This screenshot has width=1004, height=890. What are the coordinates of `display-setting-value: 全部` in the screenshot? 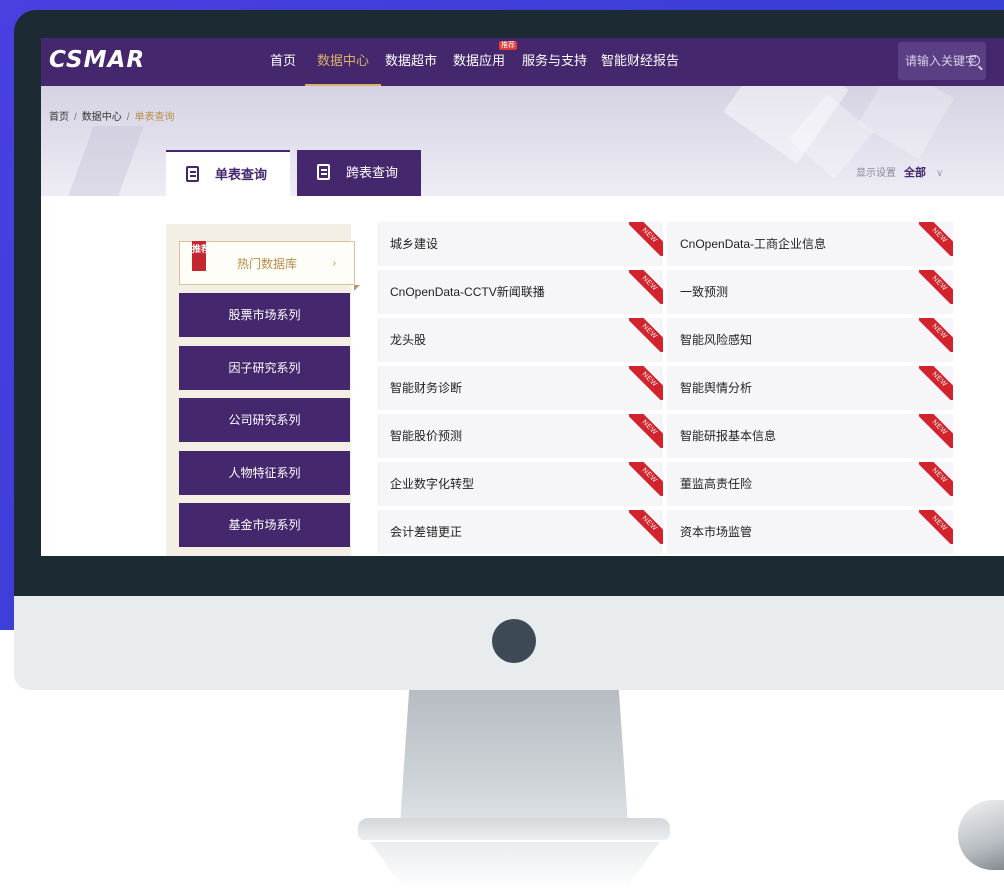 It's located at (915, 173).